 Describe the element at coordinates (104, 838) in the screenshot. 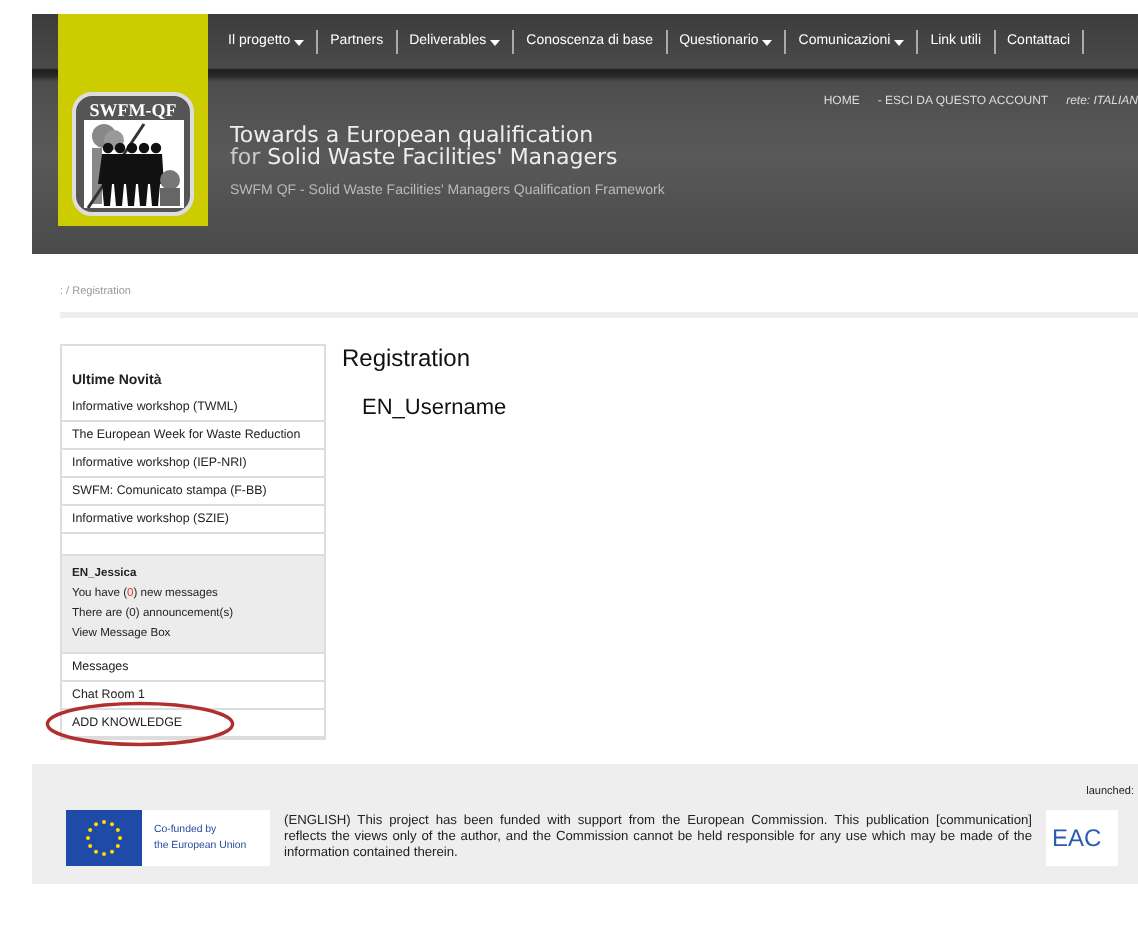

I see `eu-flag-icon` at that location.